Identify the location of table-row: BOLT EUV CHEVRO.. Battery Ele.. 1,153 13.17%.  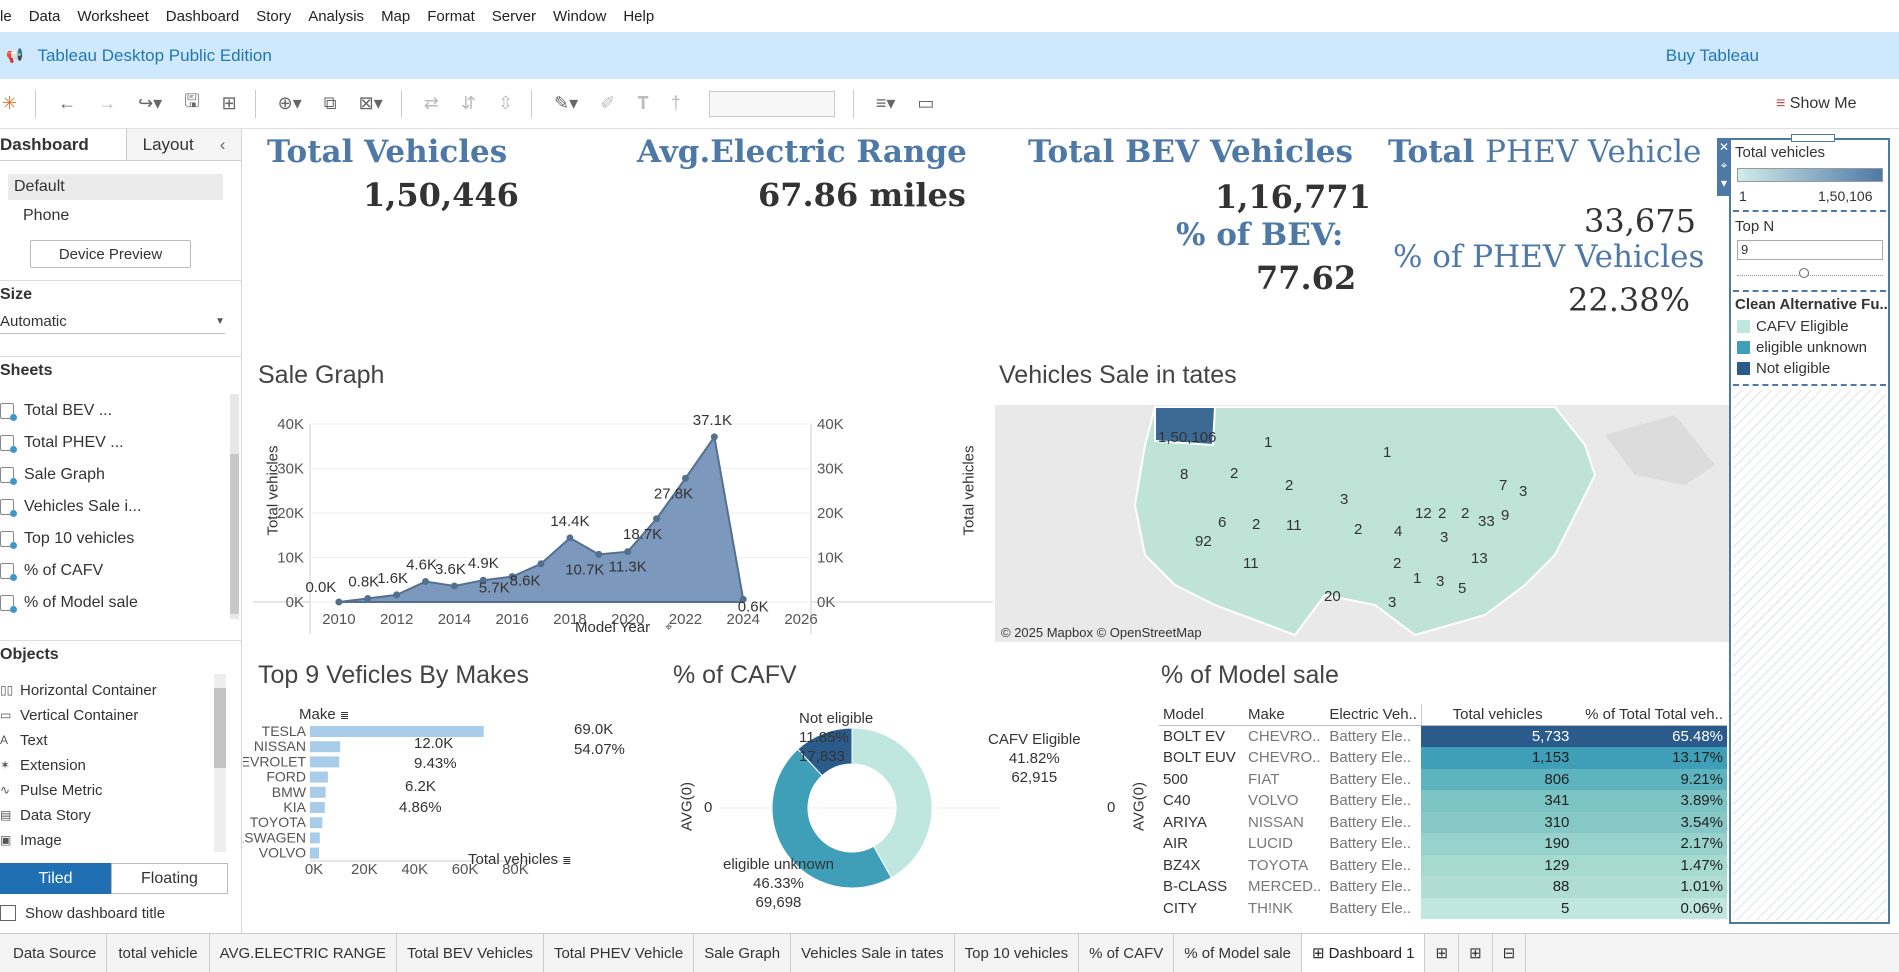
(1443, 758).